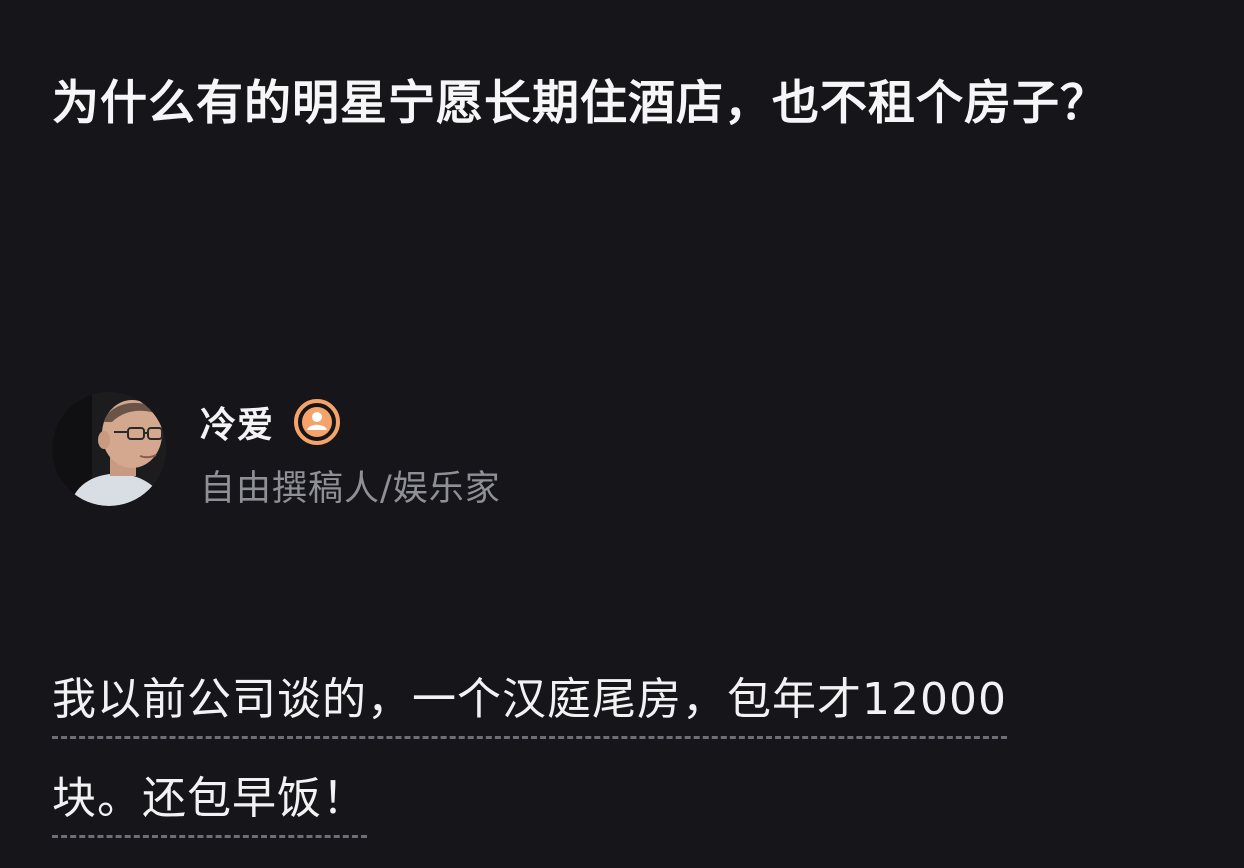 This screenshot has width=1244, height=868. Describe the element at coordinates (627, 104) in the screenshot. I see `question-title: 为什么有的明星宁愿长期住酒店，也不租个房子？` at that location.